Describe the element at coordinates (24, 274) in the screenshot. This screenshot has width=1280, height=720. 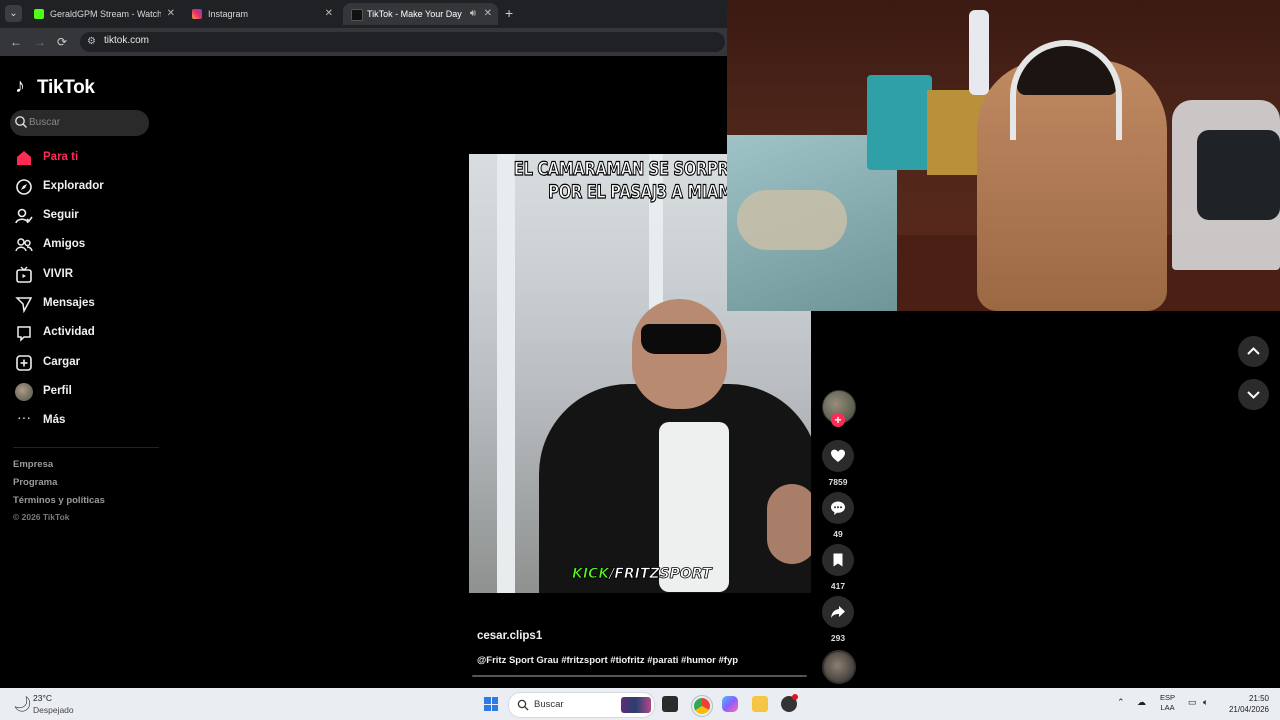
I see `live-icon` at that location.